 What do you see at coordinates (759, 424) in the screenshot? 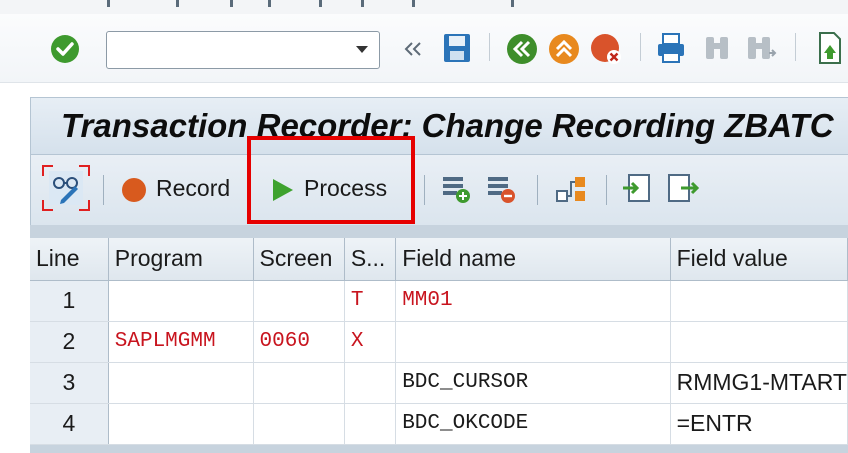
I see `field-value-cell: =ENTR` at bounding box center [759, 424].